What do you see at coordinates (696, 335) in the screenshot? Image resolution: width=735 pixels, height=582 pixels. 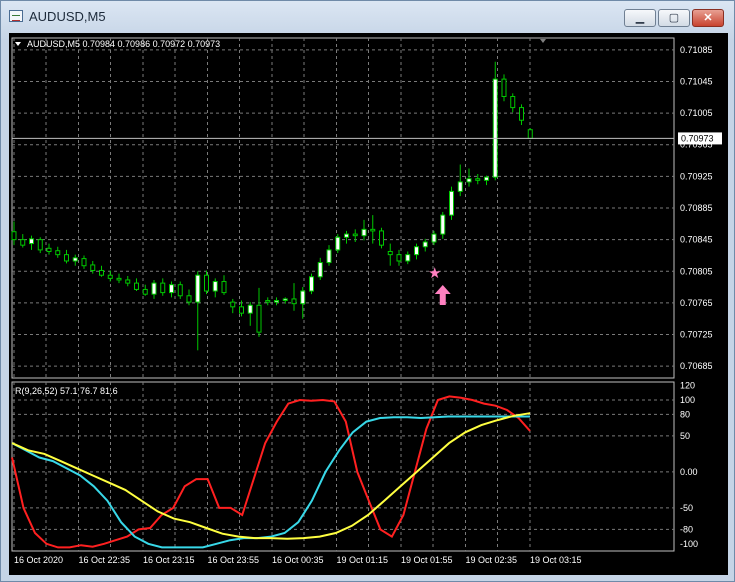 I see `price-tick-label: 0.70725` at bounding box center [696, 335].